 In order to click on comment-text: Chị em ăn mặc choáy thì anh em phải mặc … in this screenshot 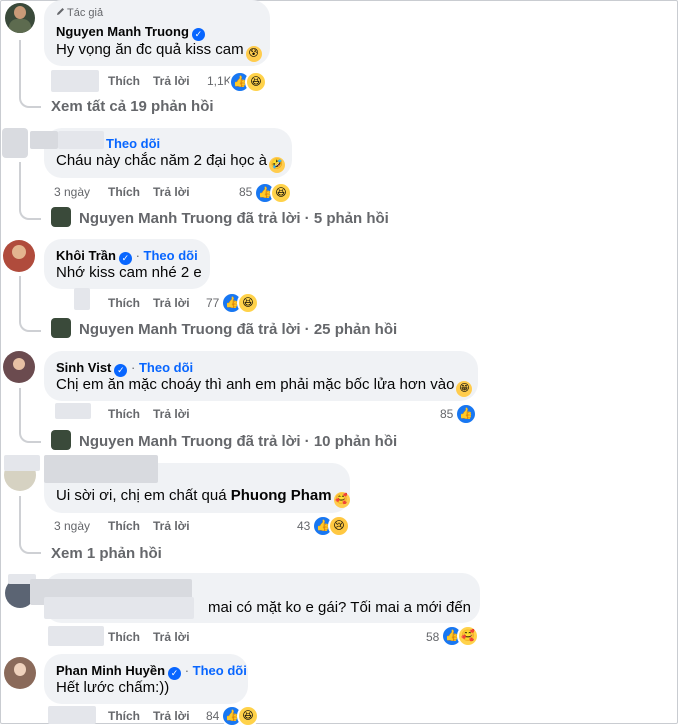, I will do `click(264, 386)`.